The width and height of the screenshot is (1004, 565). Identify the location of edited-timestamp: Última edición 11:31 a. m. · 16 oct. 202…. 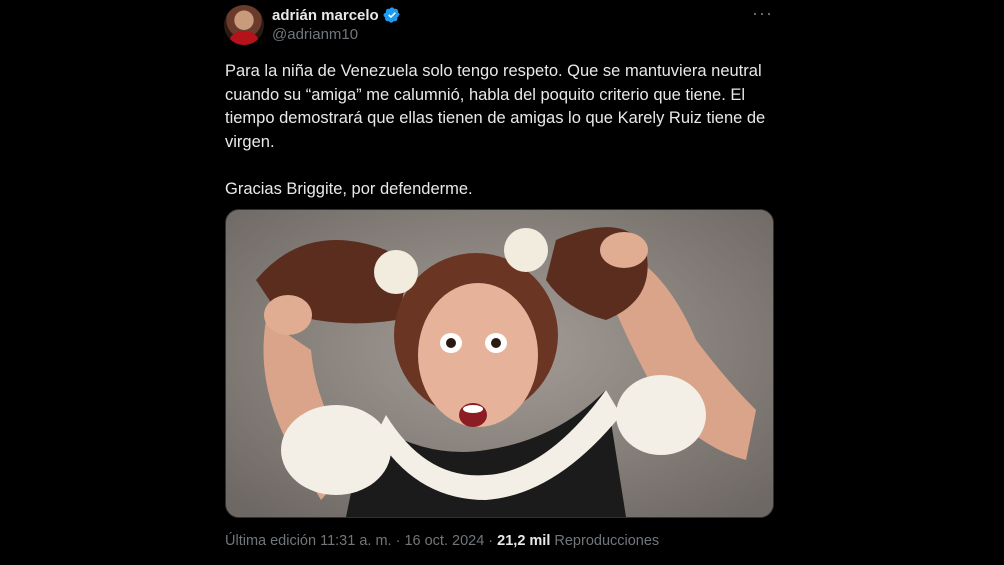
(361, 541).